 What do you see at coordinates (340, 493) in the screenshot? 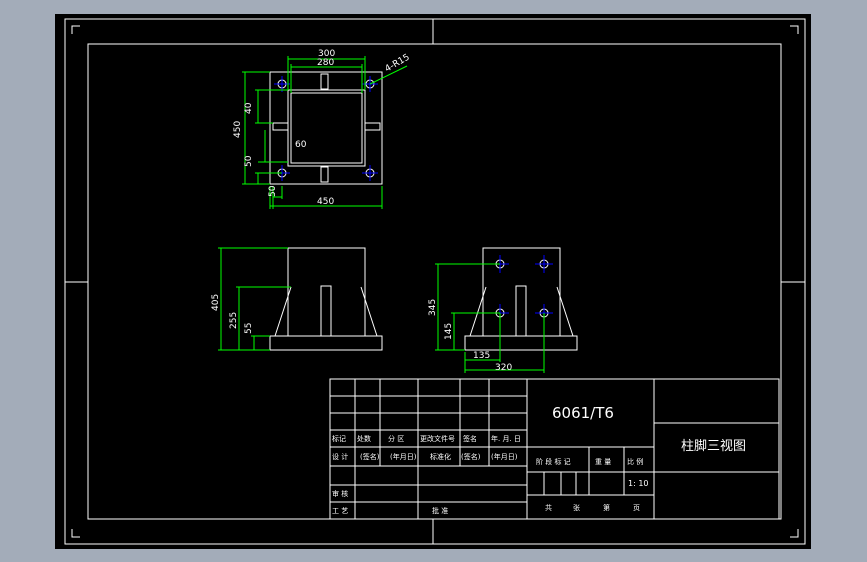
I see `review-label: 审 核` at bounding box center [340, 493].